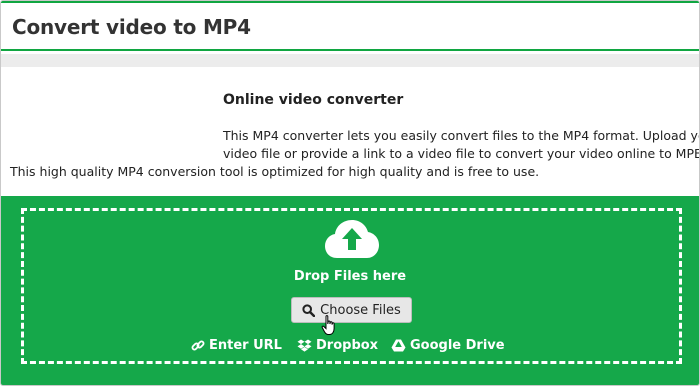 The image size is (700, 386). What do you see at coordinates (309, 310) in the screenshot?
I see `search-icon` at bounding box center [309, 310].